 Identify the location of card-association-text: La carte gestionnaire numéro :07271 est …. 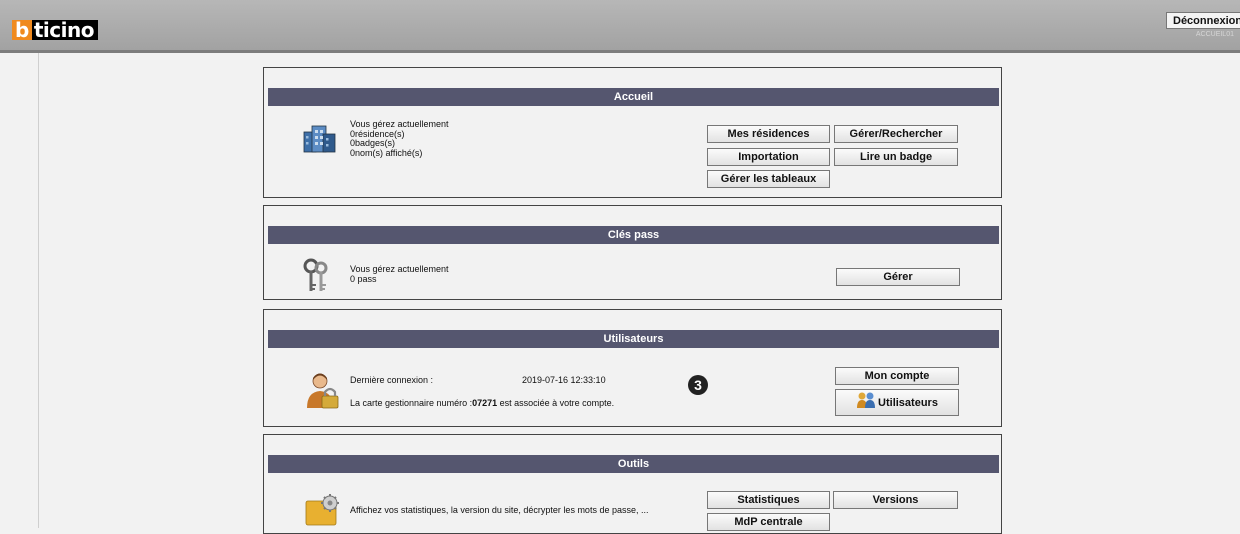
(482, 403).